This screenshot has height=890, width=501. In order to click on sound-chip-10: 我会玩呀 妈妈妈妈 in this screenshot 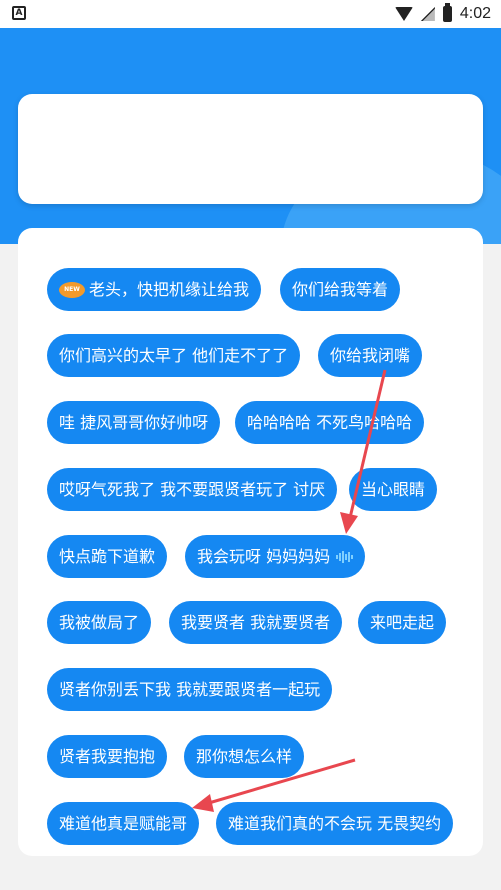, I will do `click(275, 556)`.